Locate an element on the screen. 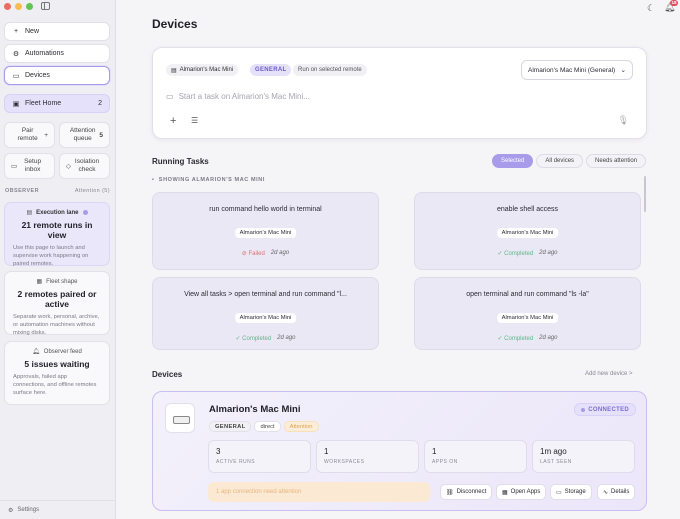 The width and height of the screenshot is (680, 519). devices-section-title: Devices is located at coordinates (167, 374).